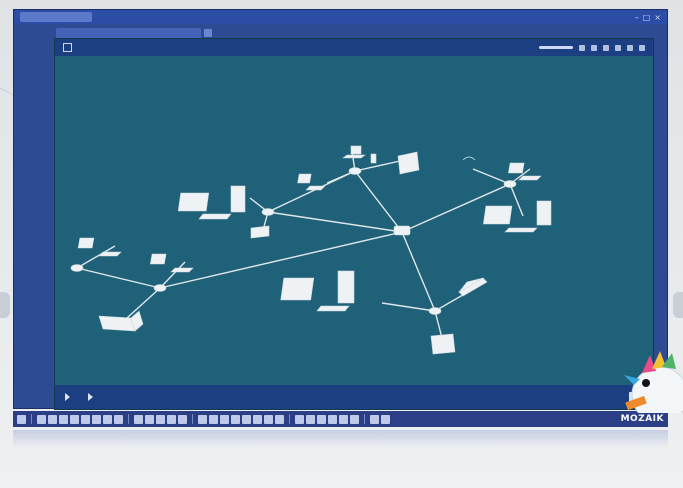 The image size is (683, 488). What do you see at coordinates (642, 419) in the screenshot?
I see `mozaik-logo: MOZAIK` at bounding box center [642, 419].